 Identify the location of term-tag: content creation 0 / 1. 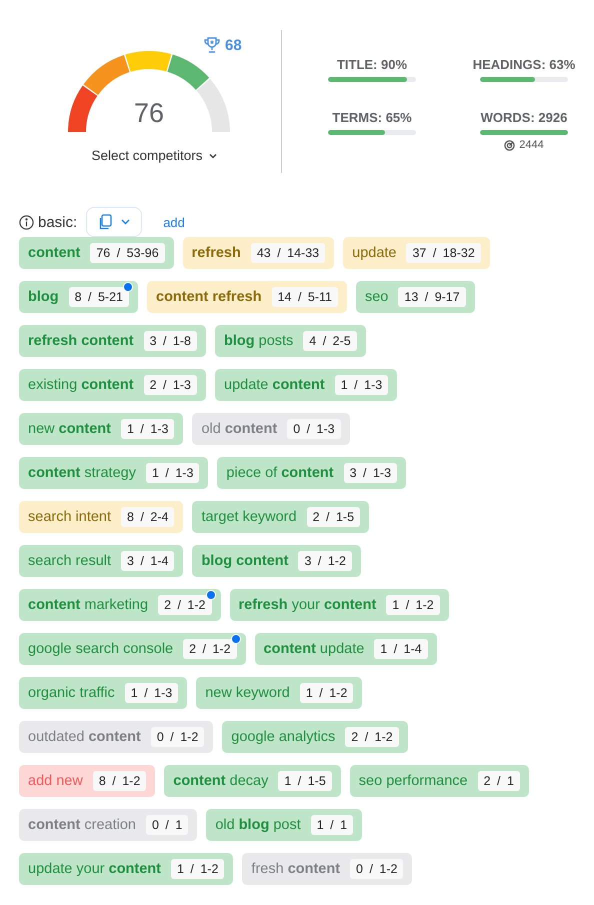
(108, 825).